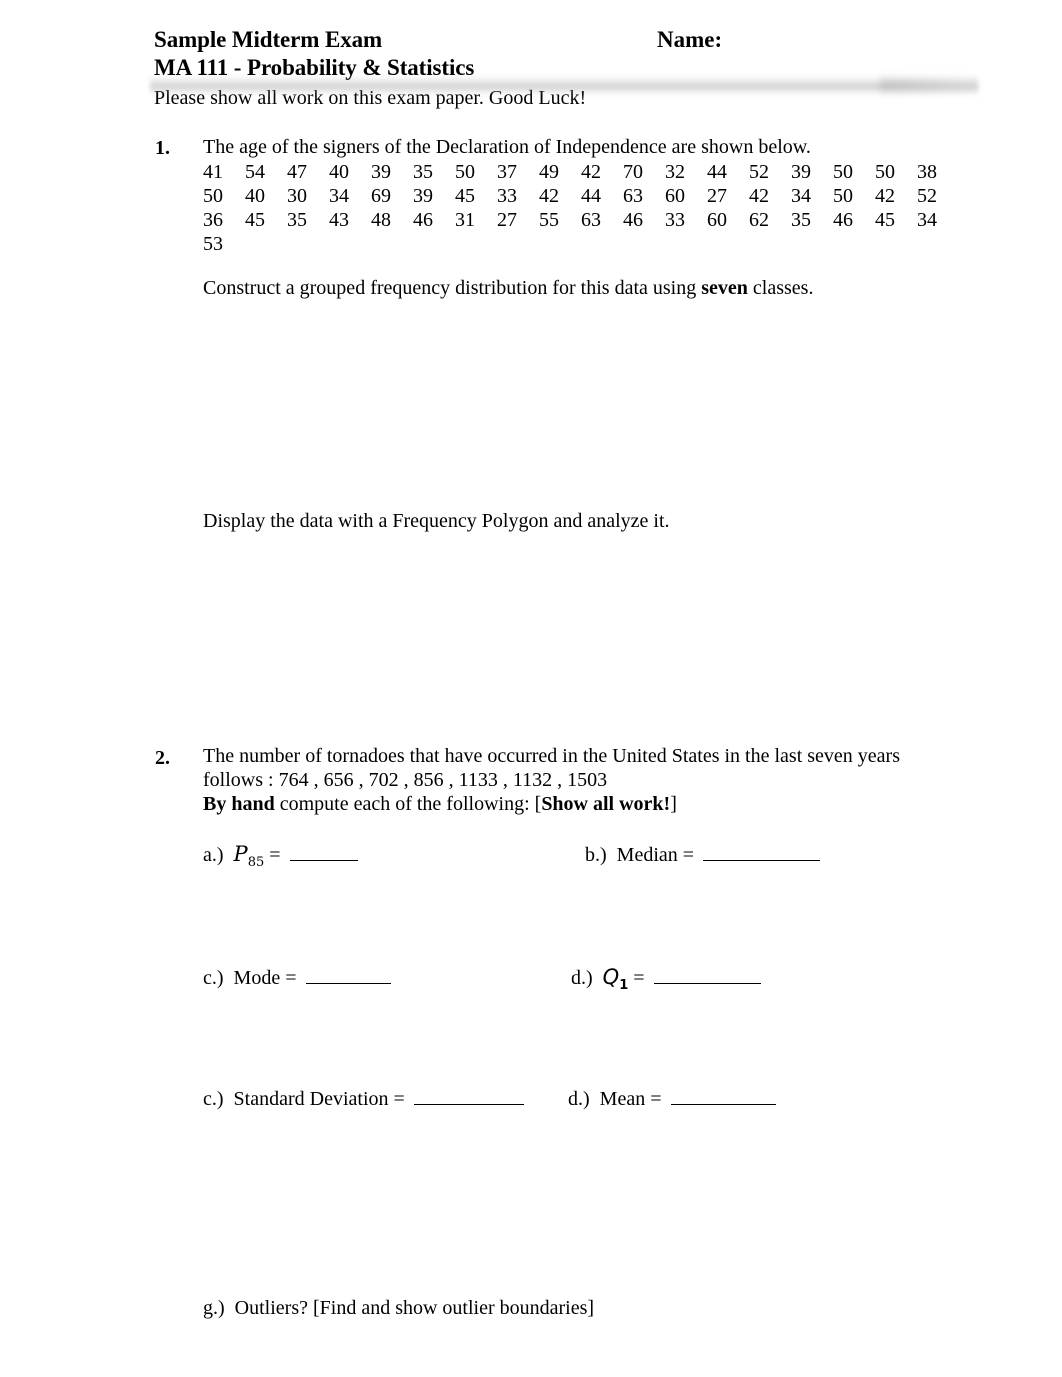 The height and width of the screenshot is (1377, 1062). What do you see at coordinates (630, 1099) in the screenshot?
I see `part-f-text: Mean =` at bounding box center [630, 1099].